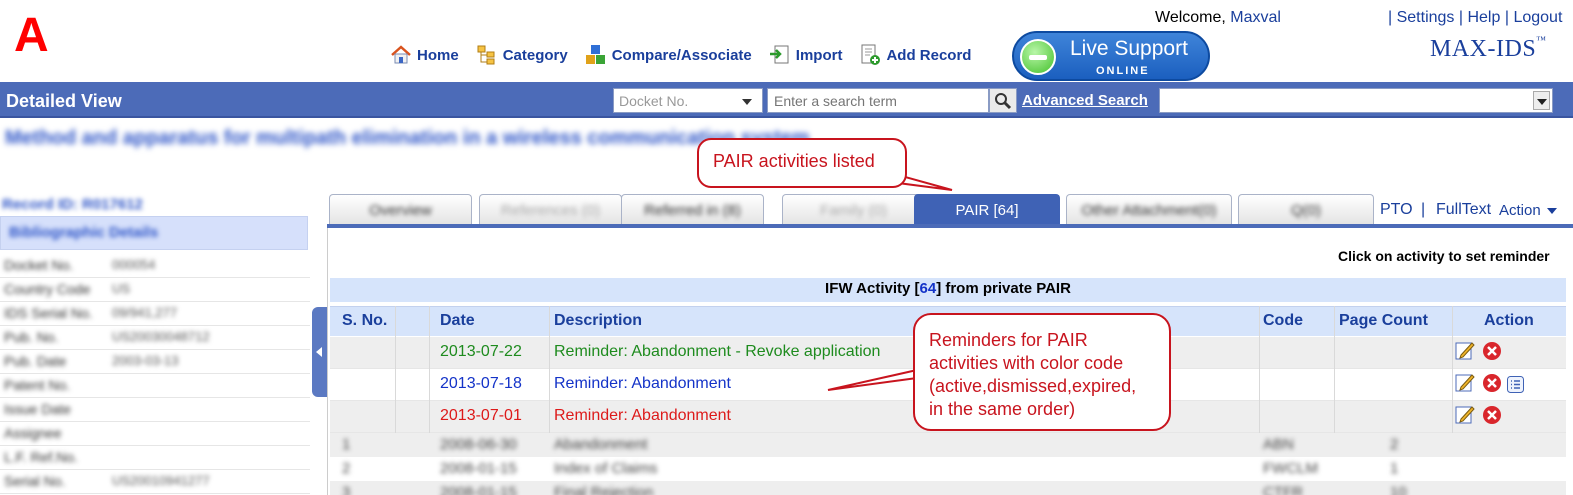  What do you see at coordinates (37, 385) in the screenshot?
I see `detail-key: Patent No.` at bounding box center [37, 385].